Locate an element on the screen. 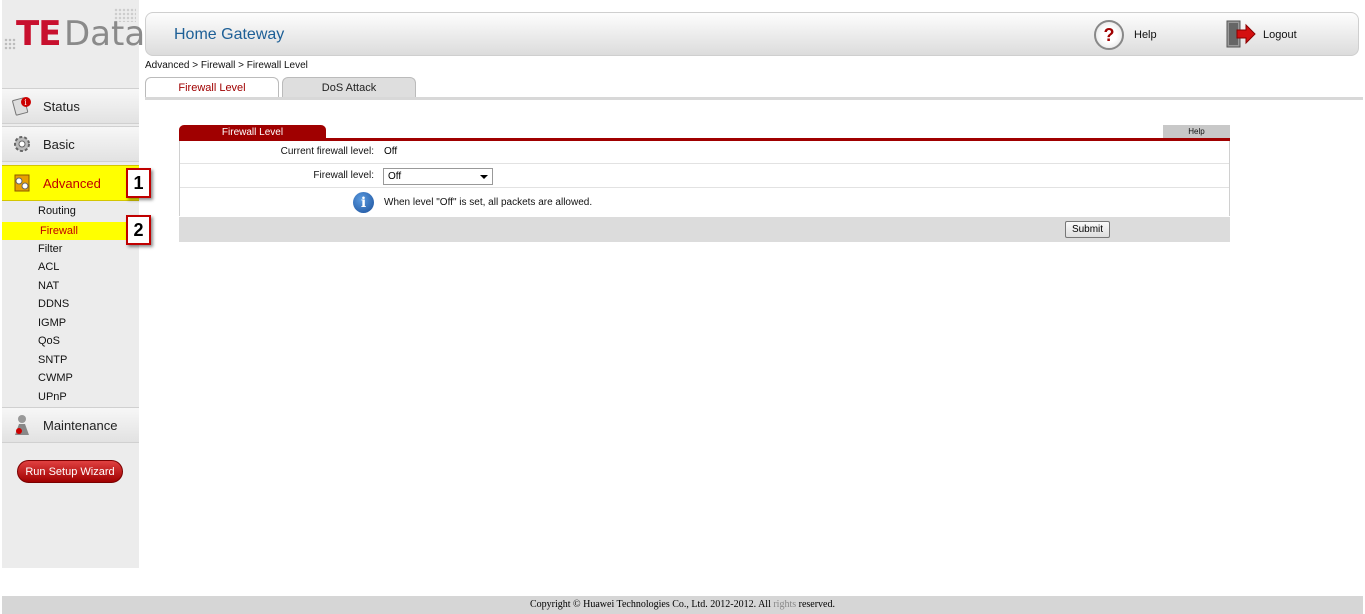  sidebar-item-basic: Basic is located at coordinates (70, 144).